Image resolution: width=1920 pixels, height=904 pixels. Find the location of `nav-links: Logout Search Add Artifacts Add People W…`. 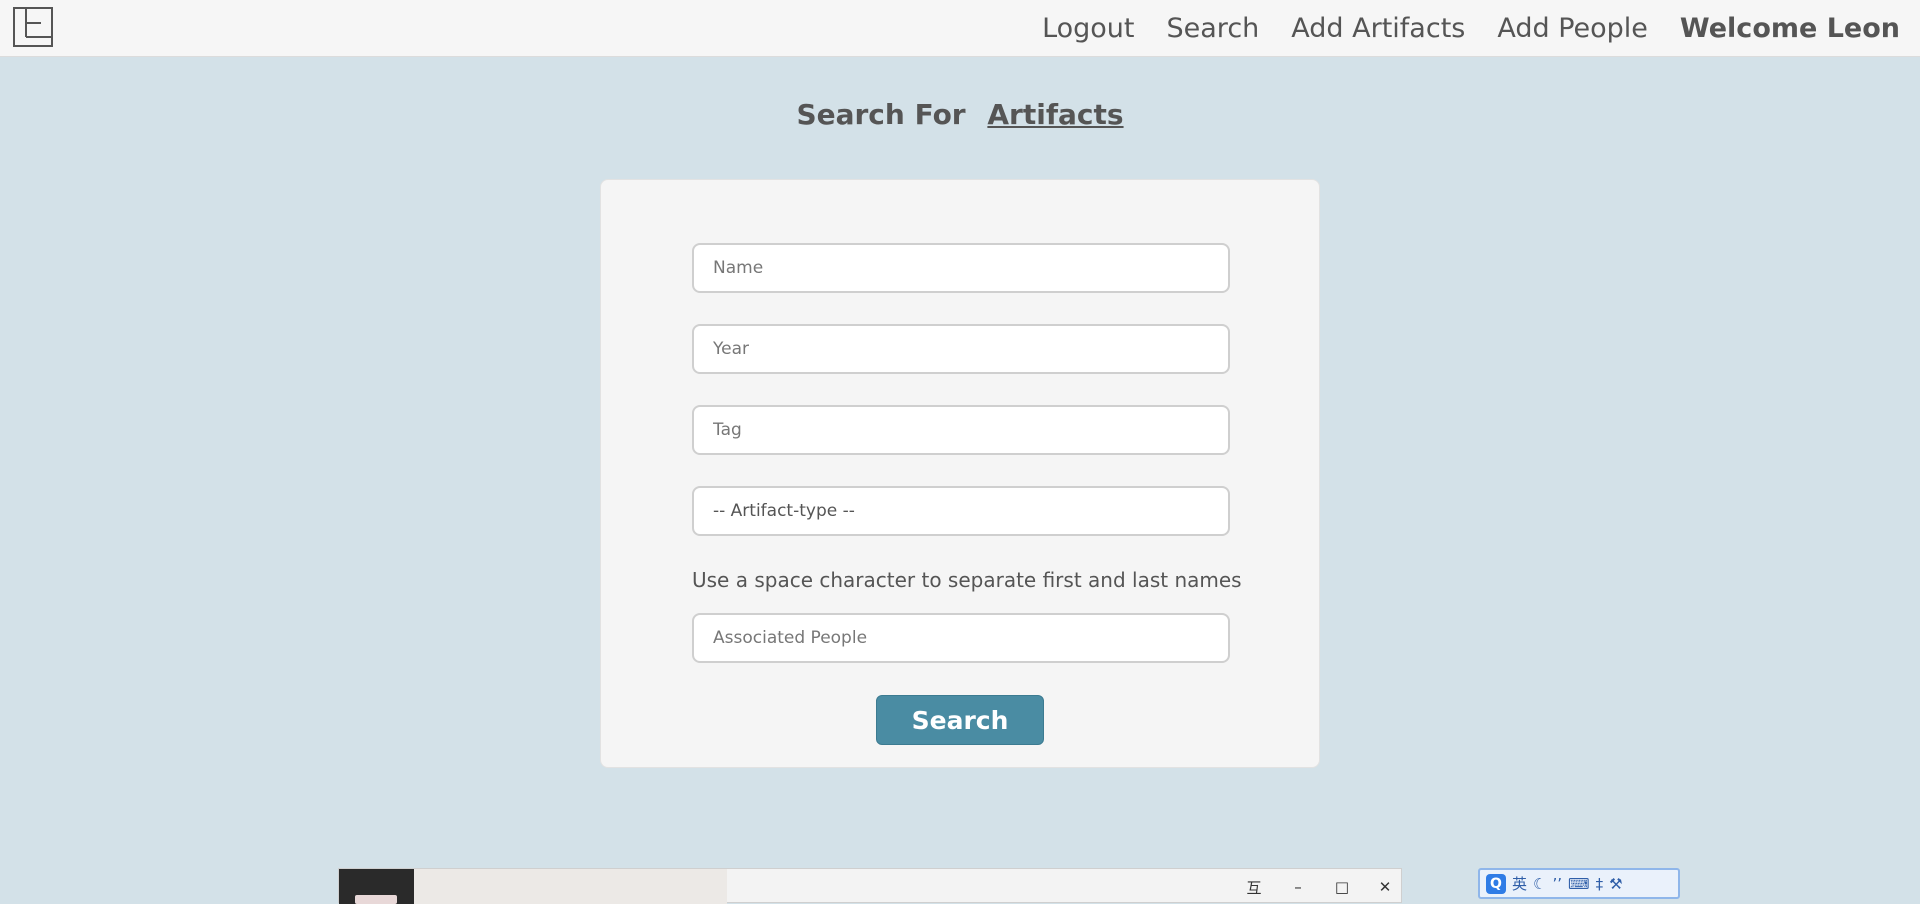

nav-links: Logout Search Add Artifacts Add People W… is located at coordinates (1471, 28).